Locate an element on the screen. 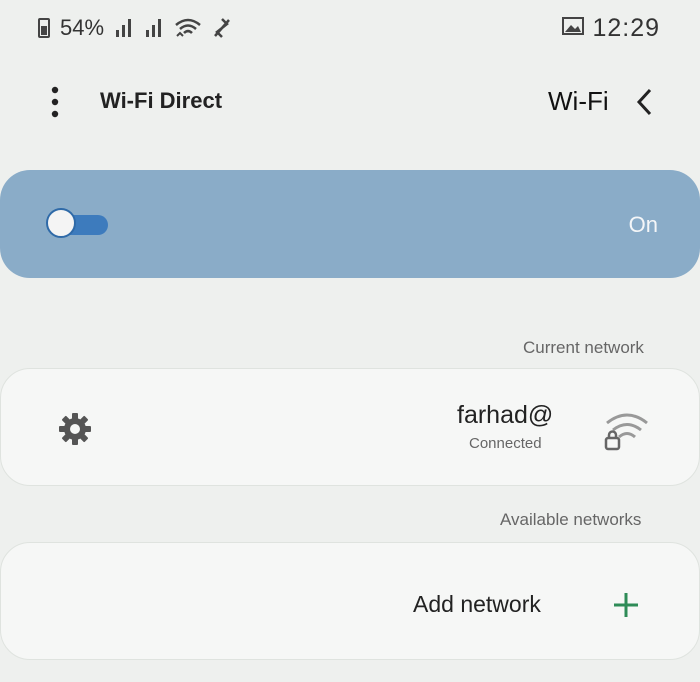 Image resolution: width=700 pixels, height=682 pixels. more-options-icon is located at coordinates (55, 102).